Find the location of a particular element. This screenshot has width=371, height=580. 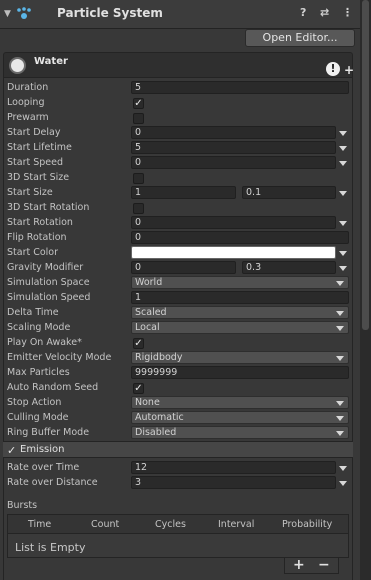

remove-burst-button: − is located at coordinates (324, 565).